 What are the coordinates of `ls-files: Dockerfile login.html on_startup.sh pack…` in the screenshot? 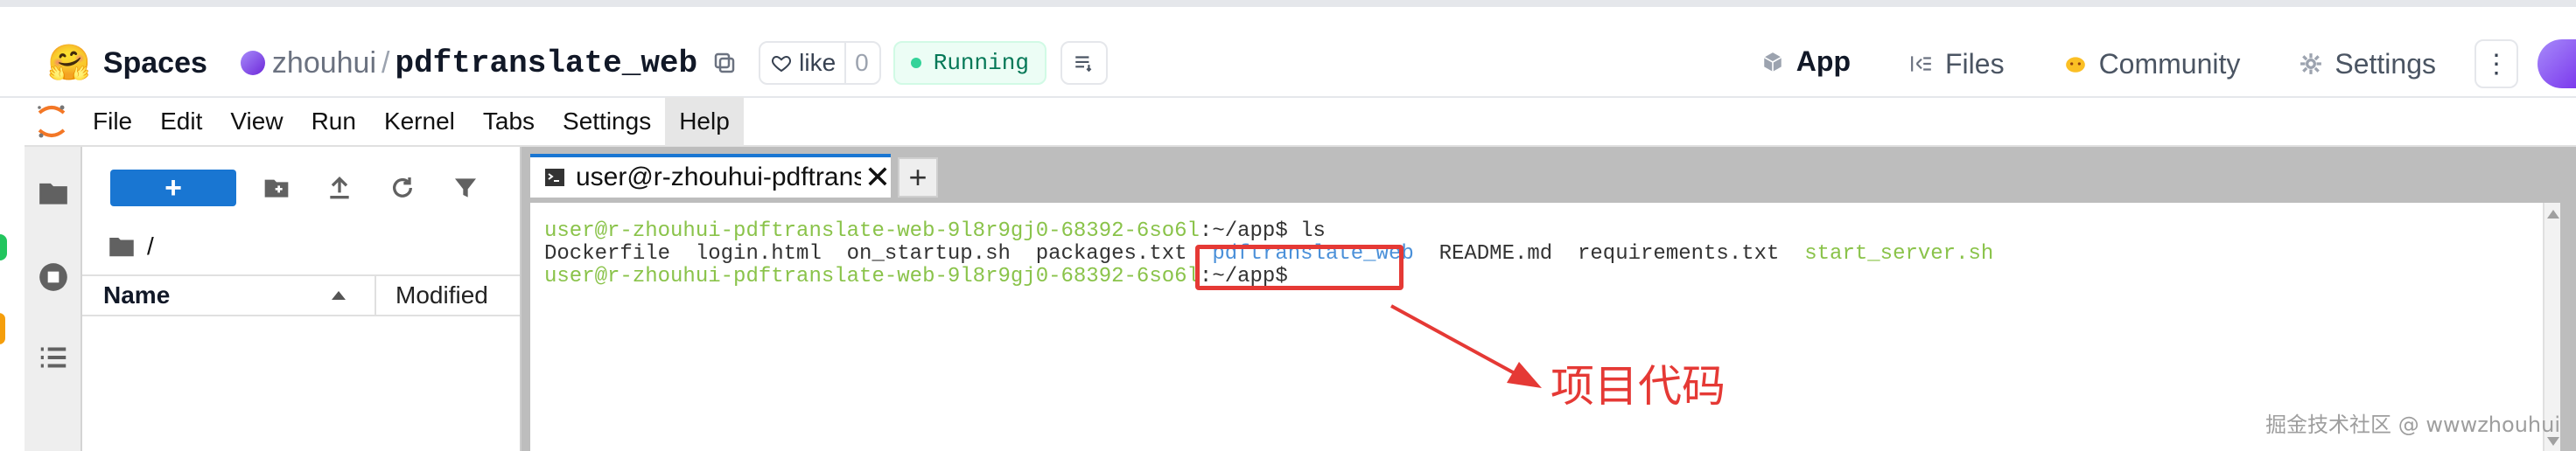 It's located at (878, 254).